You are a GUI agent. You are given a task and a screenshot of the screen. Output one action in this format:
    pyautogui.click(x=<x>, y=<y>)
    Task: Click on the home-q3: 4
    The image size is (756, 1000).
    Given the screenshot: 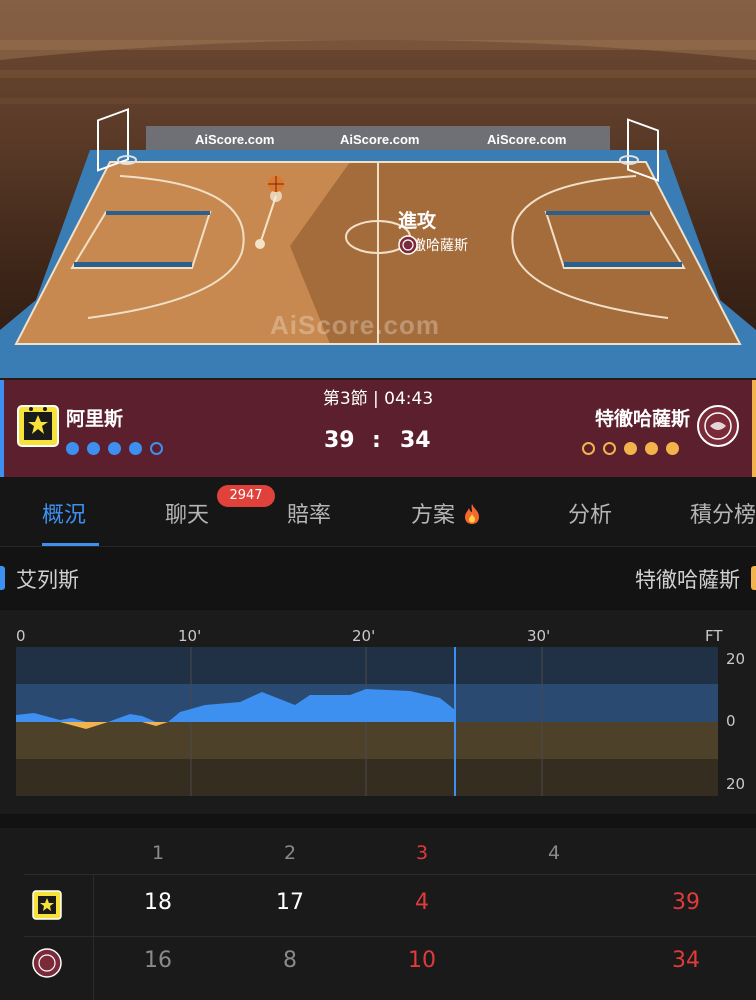 What is the action you would take?
    pyautogui.click(x=422, y=902)
    